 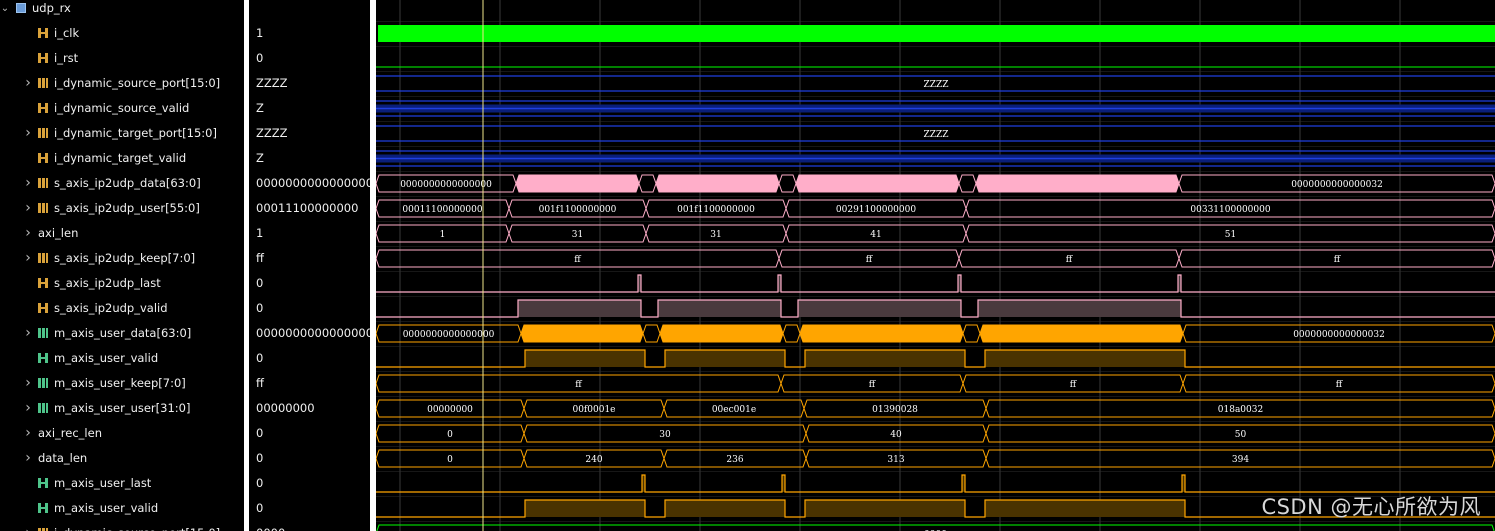 I want to click on signal-row: i_clk, so click(x=122, y=33).